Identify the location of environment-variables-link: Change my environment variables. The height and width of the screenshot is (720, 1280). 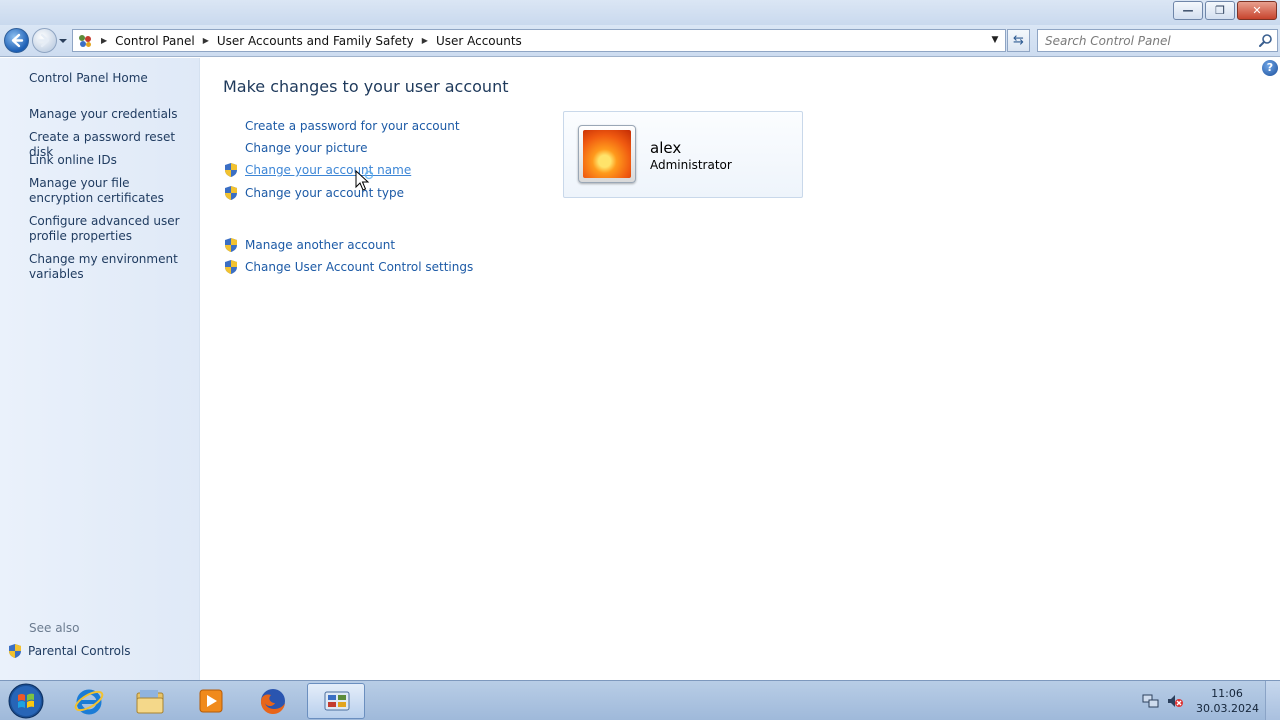
(109, 267).